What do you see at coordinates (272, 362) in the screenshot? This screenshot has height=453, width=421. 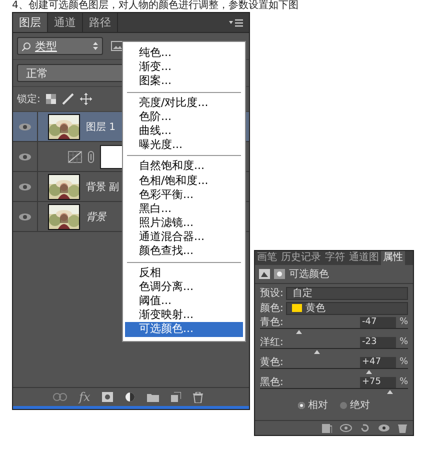 I see `slider-label: 黄色:` at bounding box center [272, 362].